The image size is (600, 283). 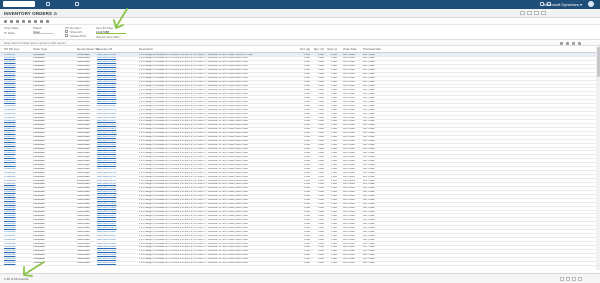 I want to click on delete-icon, so click(x=23, y=21).